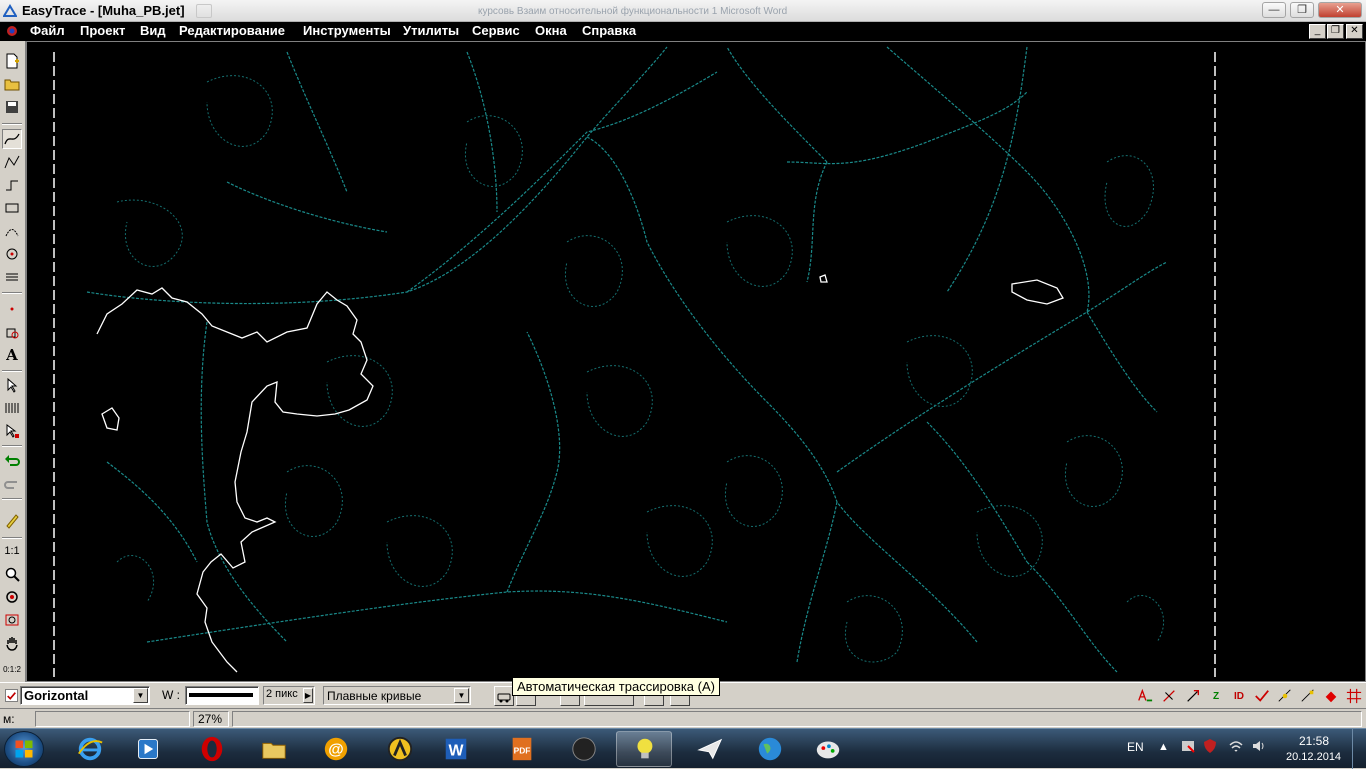 Image resolution: width=1366 pixels, height=769 pixels. I want to click on mdi-restore-button: ❐, so click(1335, 31).